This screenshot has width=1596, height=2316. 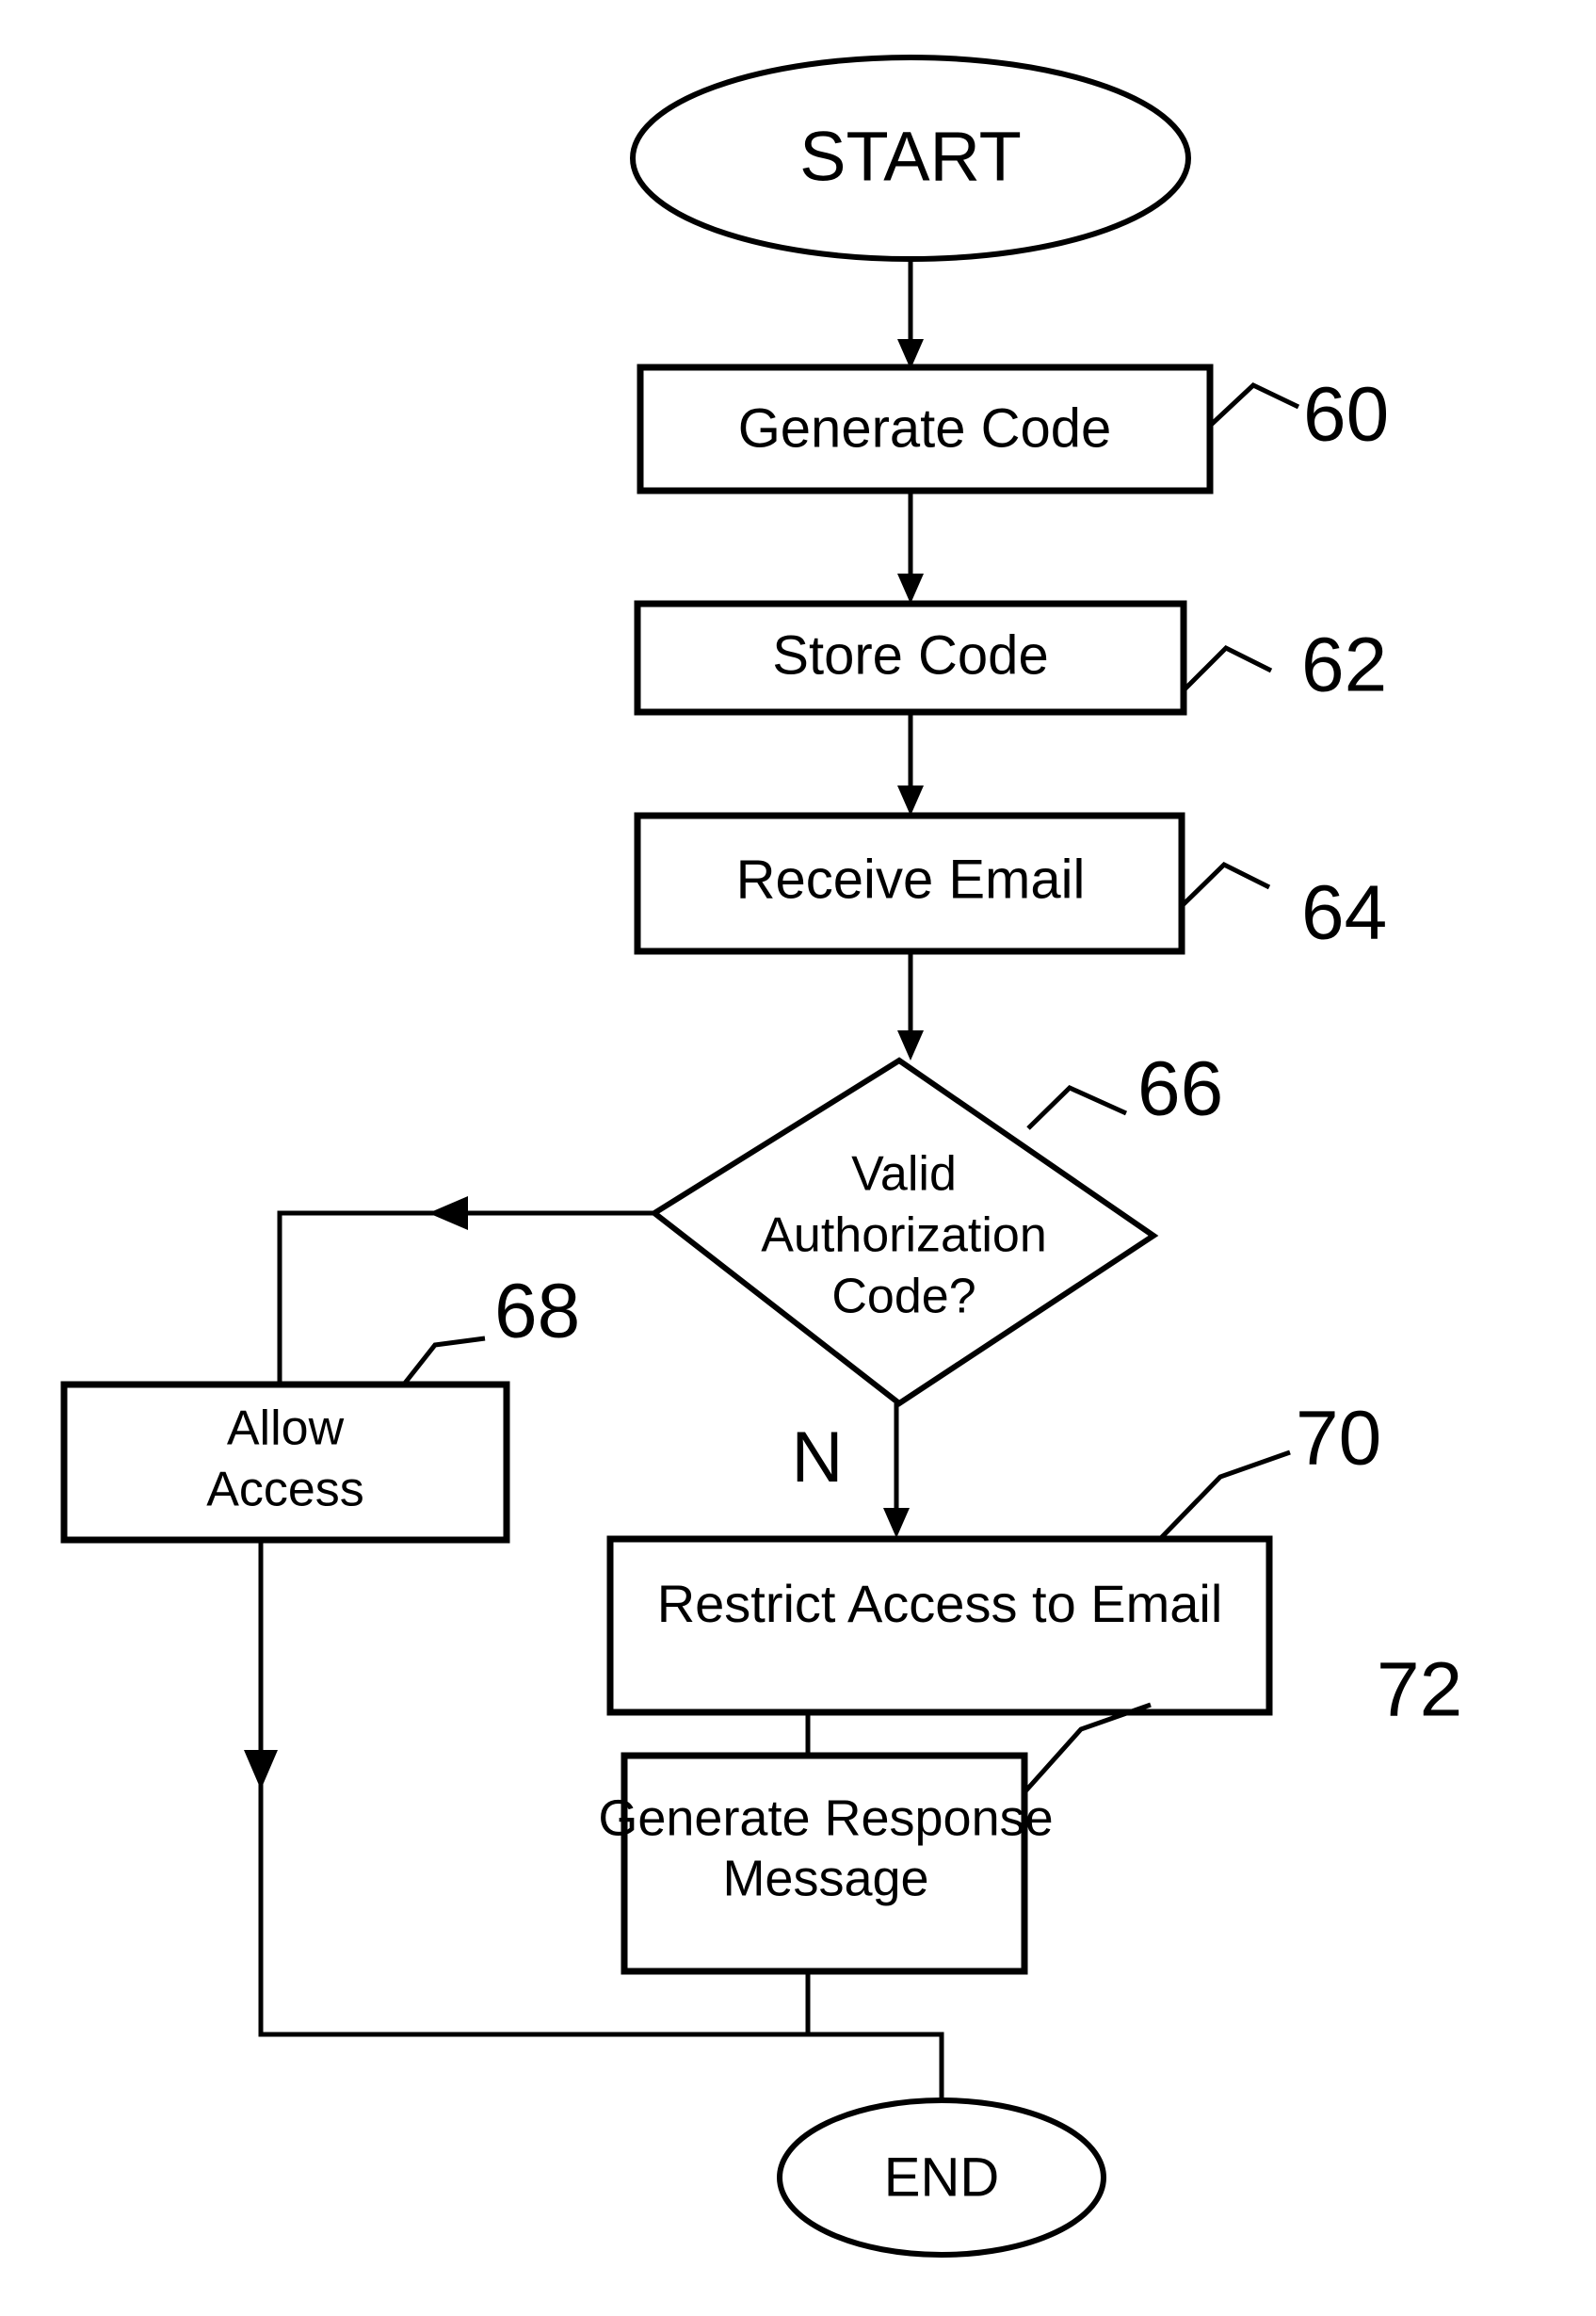 I want to click on node-decision-label-line3: Code?, so click(x=903, y=1297).